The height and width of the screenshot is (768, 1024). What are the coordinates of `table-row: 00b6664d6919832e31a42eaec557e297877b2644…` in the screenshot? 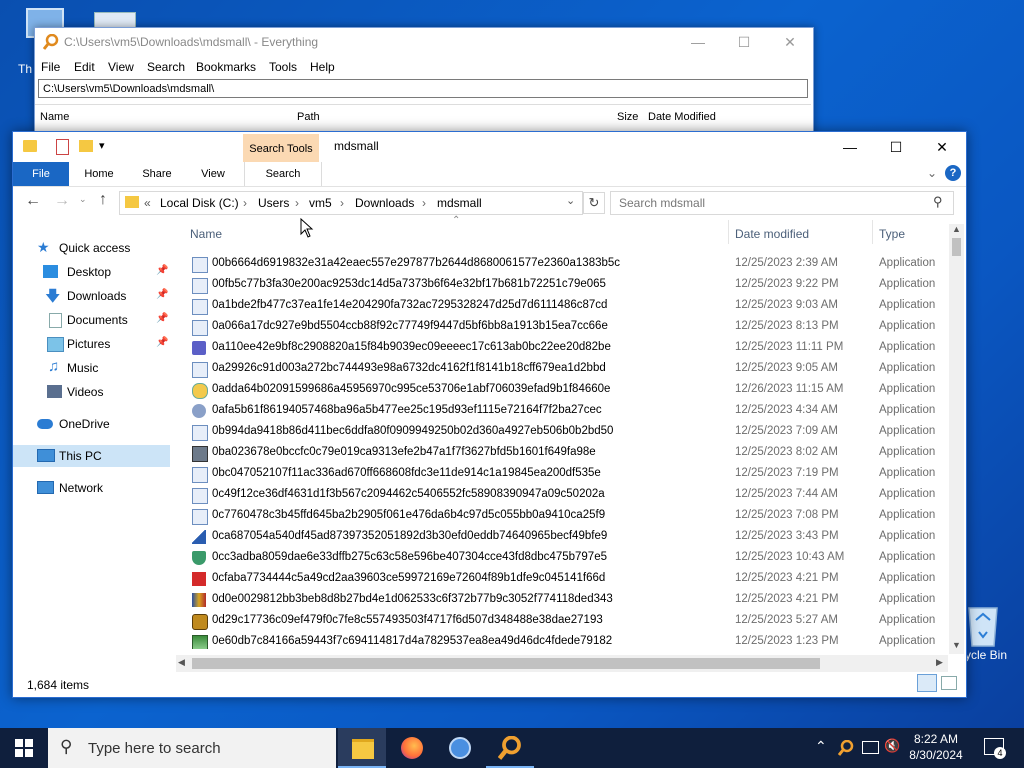 It's located at (568, 264).